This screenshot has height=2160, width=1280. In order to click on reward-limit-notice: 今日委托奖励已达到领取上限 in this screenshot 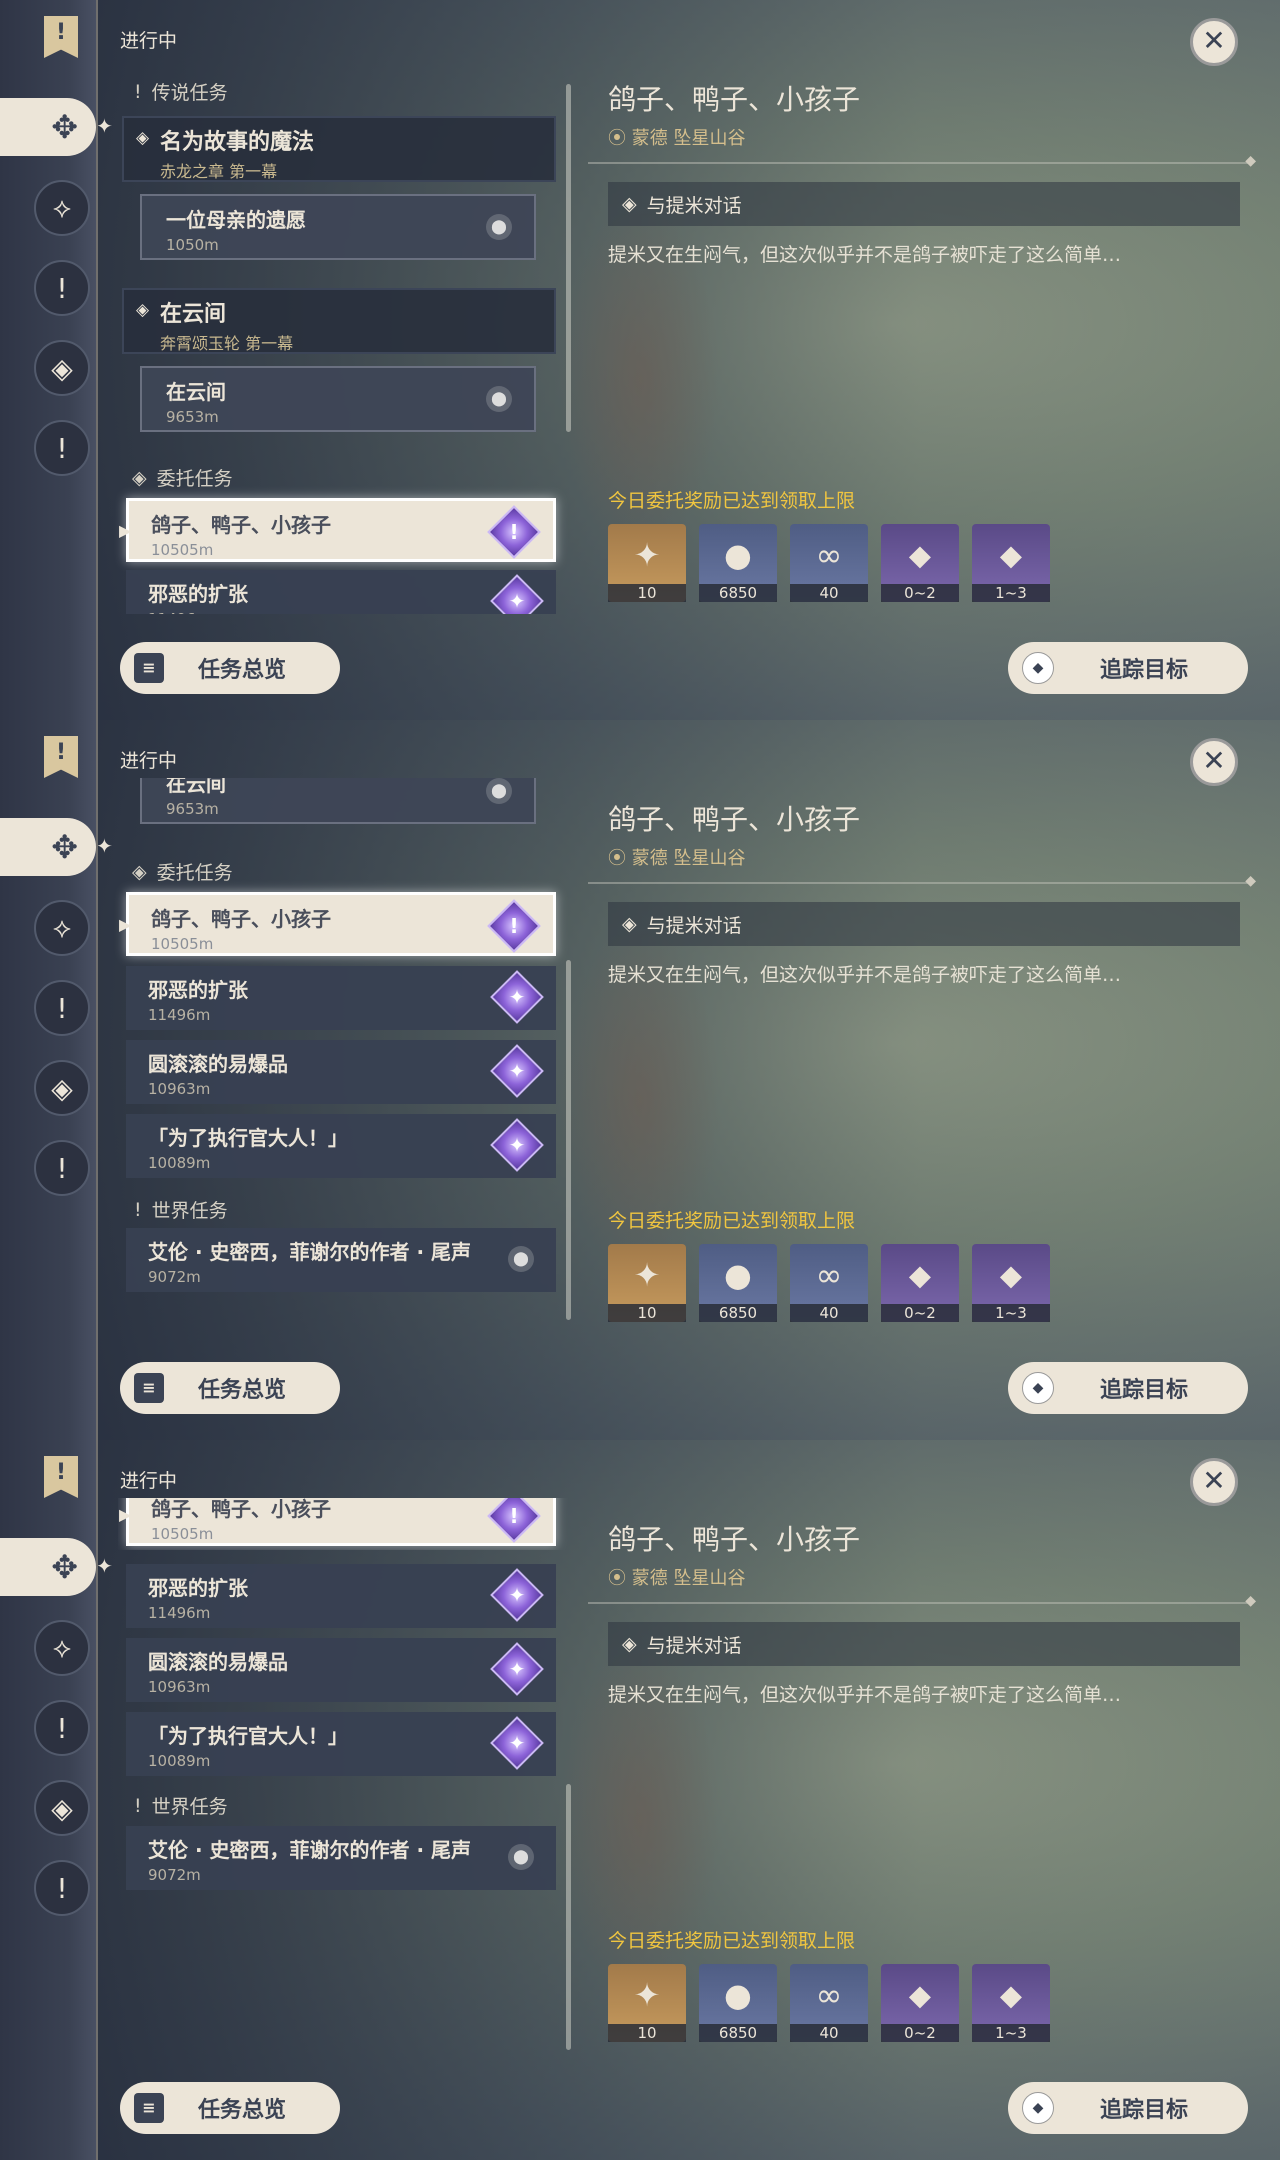, I will do `click(732, 1221)`.